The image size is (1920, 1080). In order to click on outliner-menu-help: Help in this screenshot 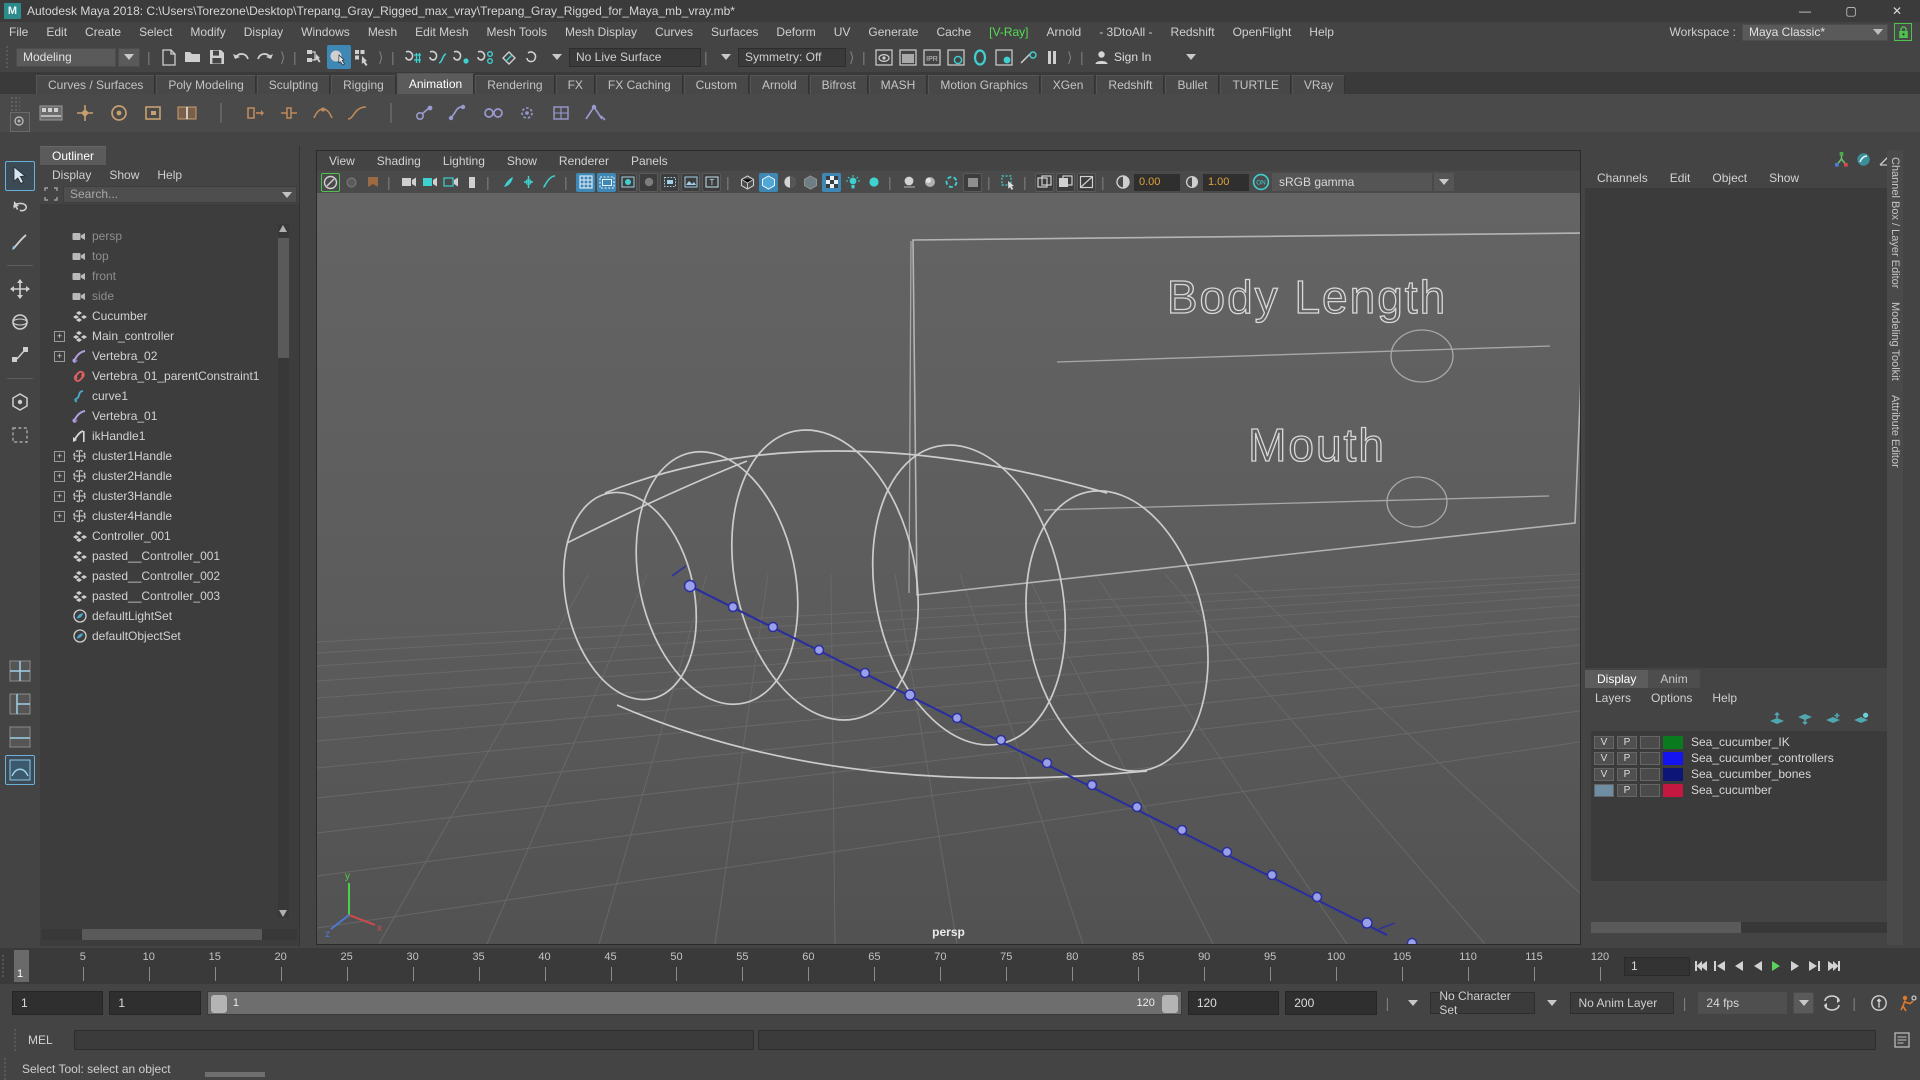, I will do `click(169, 175)`.